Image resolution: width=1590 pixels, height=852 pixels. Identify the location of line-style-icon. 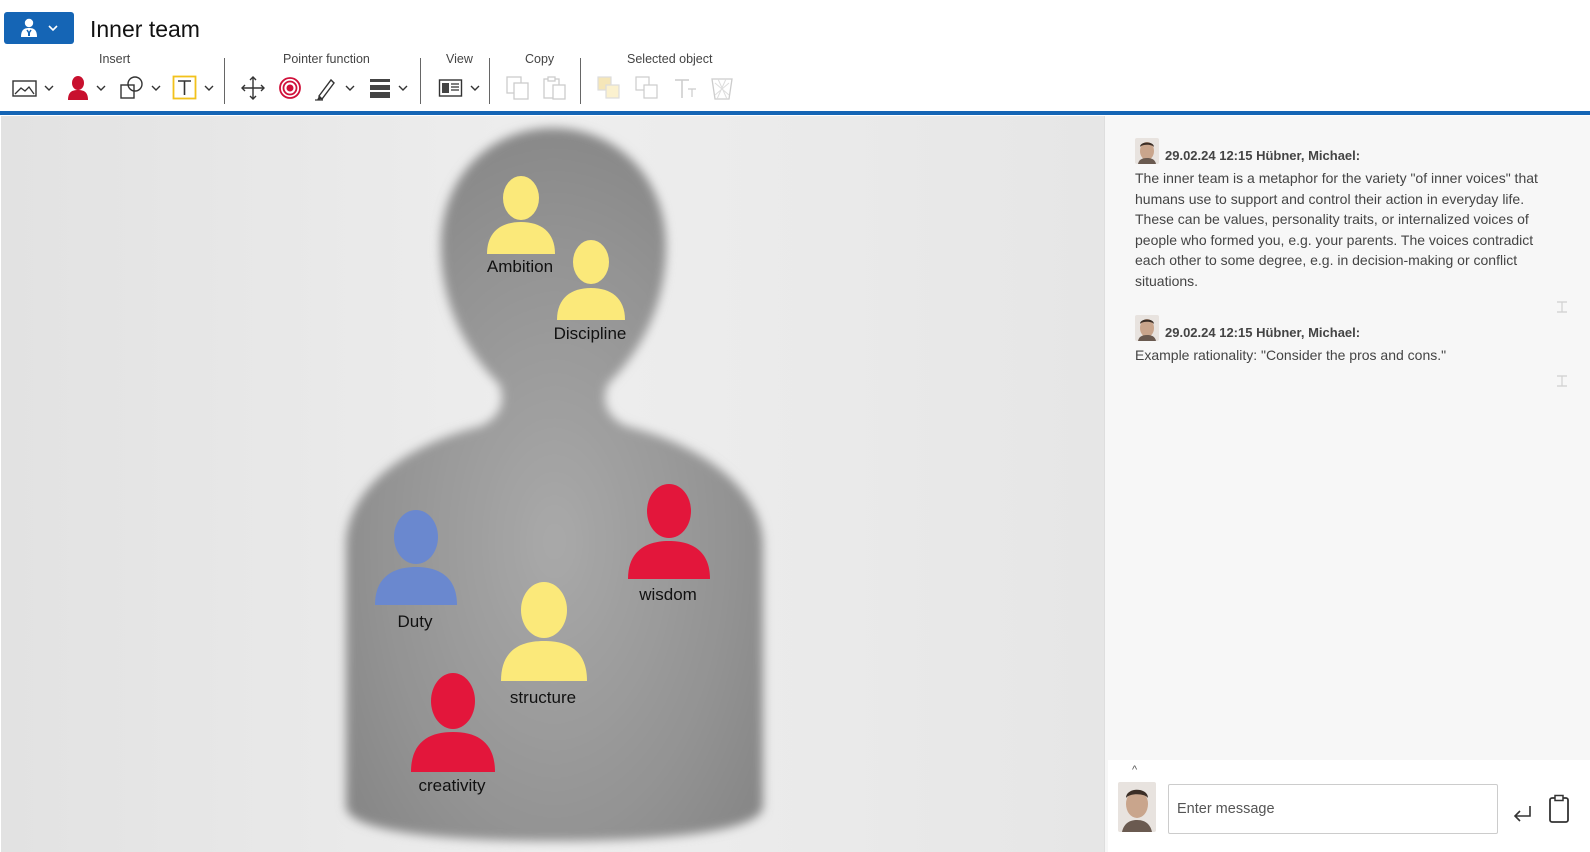
(380, 88).